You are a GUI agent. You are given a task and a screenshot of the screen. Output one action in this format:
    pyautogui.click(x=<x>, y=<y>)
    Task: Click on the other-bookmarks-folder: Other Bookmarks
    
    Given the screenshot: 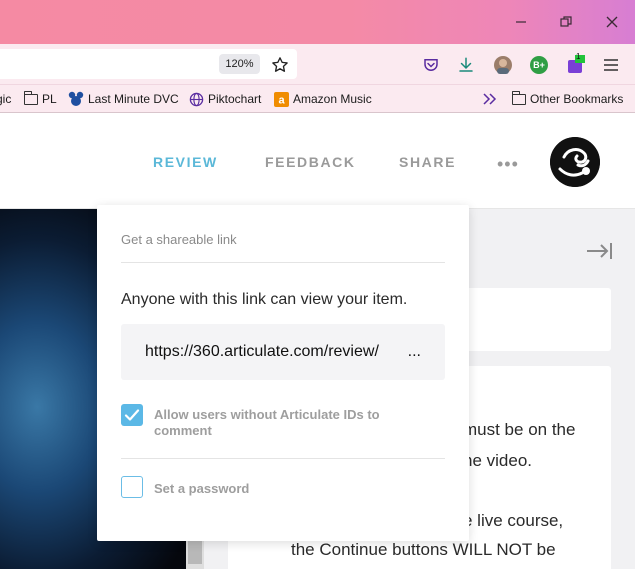 What is the action you would take?
    pyautogui.click(x=567, y=99)
    